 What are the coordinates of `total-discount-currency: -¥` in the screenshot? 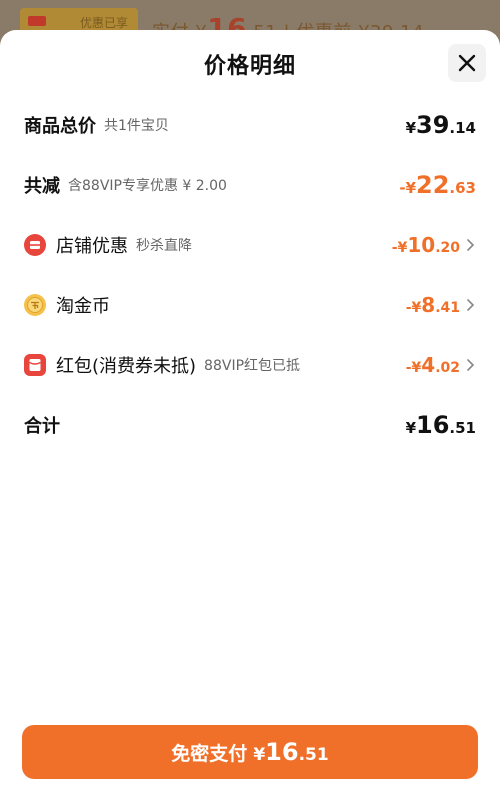 It's located at (408, 188).